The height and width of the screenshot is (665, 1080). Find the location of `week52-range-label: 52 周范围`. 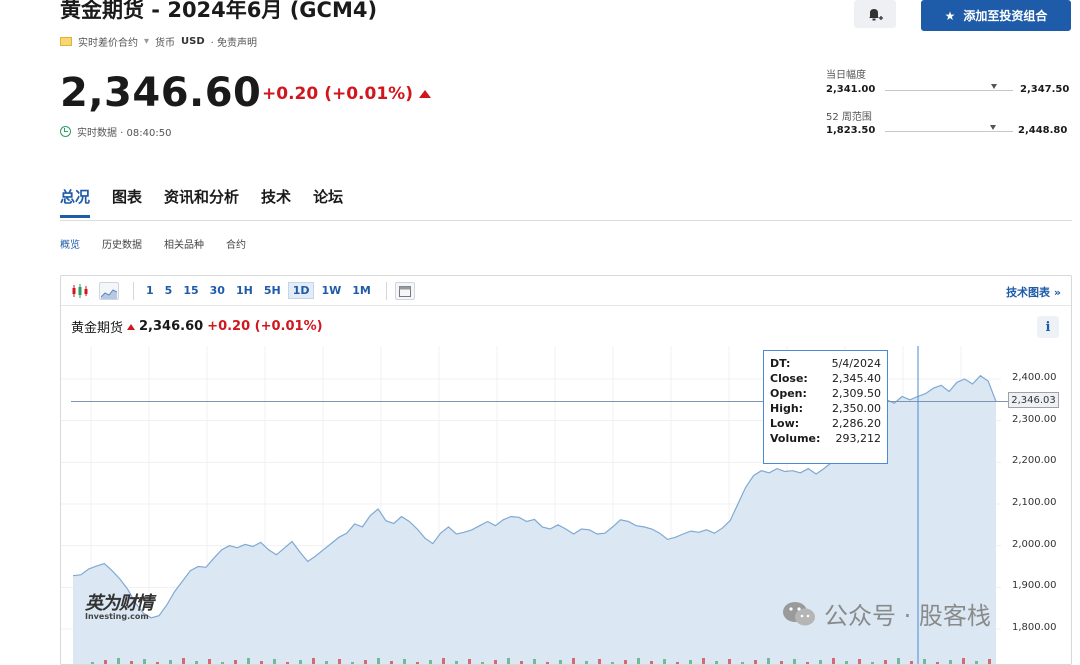

week52-range-label: 52 周范围 is located at coordinates (849, 117).